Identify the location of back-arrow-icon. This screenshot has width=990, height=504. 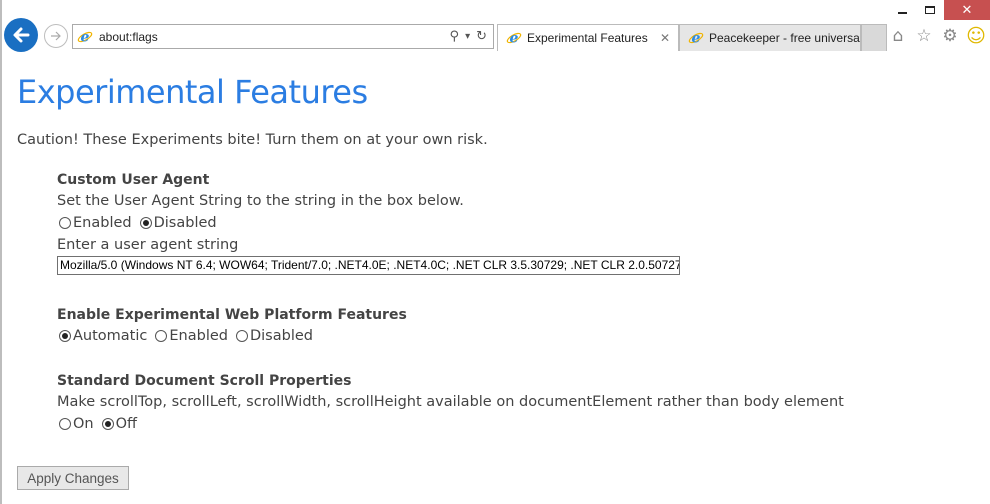
(21, 35).